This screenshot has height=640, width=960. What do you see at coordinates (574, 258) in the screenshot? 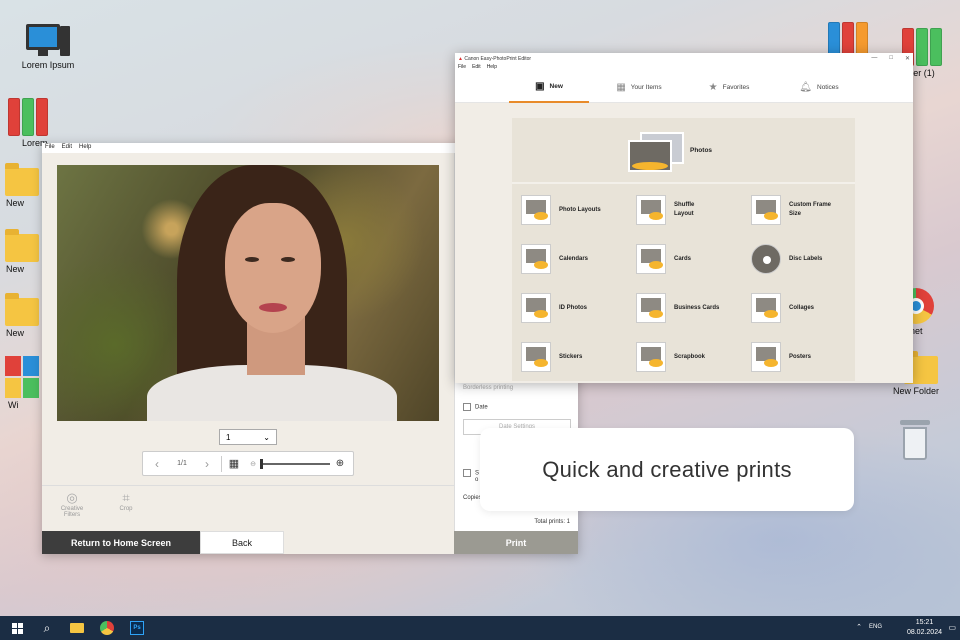
I see `category-label: Calendars` at bounding box center [574, 258].